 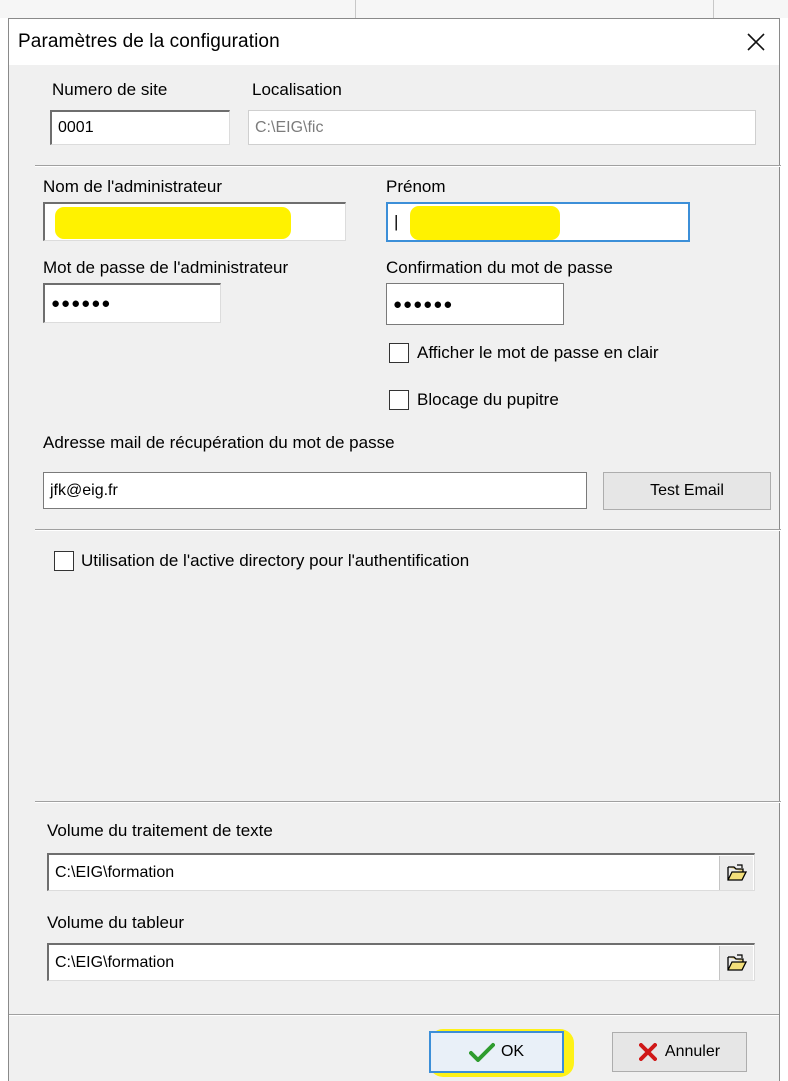 I want to click on spreadsheet-volume-value: C:\EIG\formation, so click(x=115, y=962).